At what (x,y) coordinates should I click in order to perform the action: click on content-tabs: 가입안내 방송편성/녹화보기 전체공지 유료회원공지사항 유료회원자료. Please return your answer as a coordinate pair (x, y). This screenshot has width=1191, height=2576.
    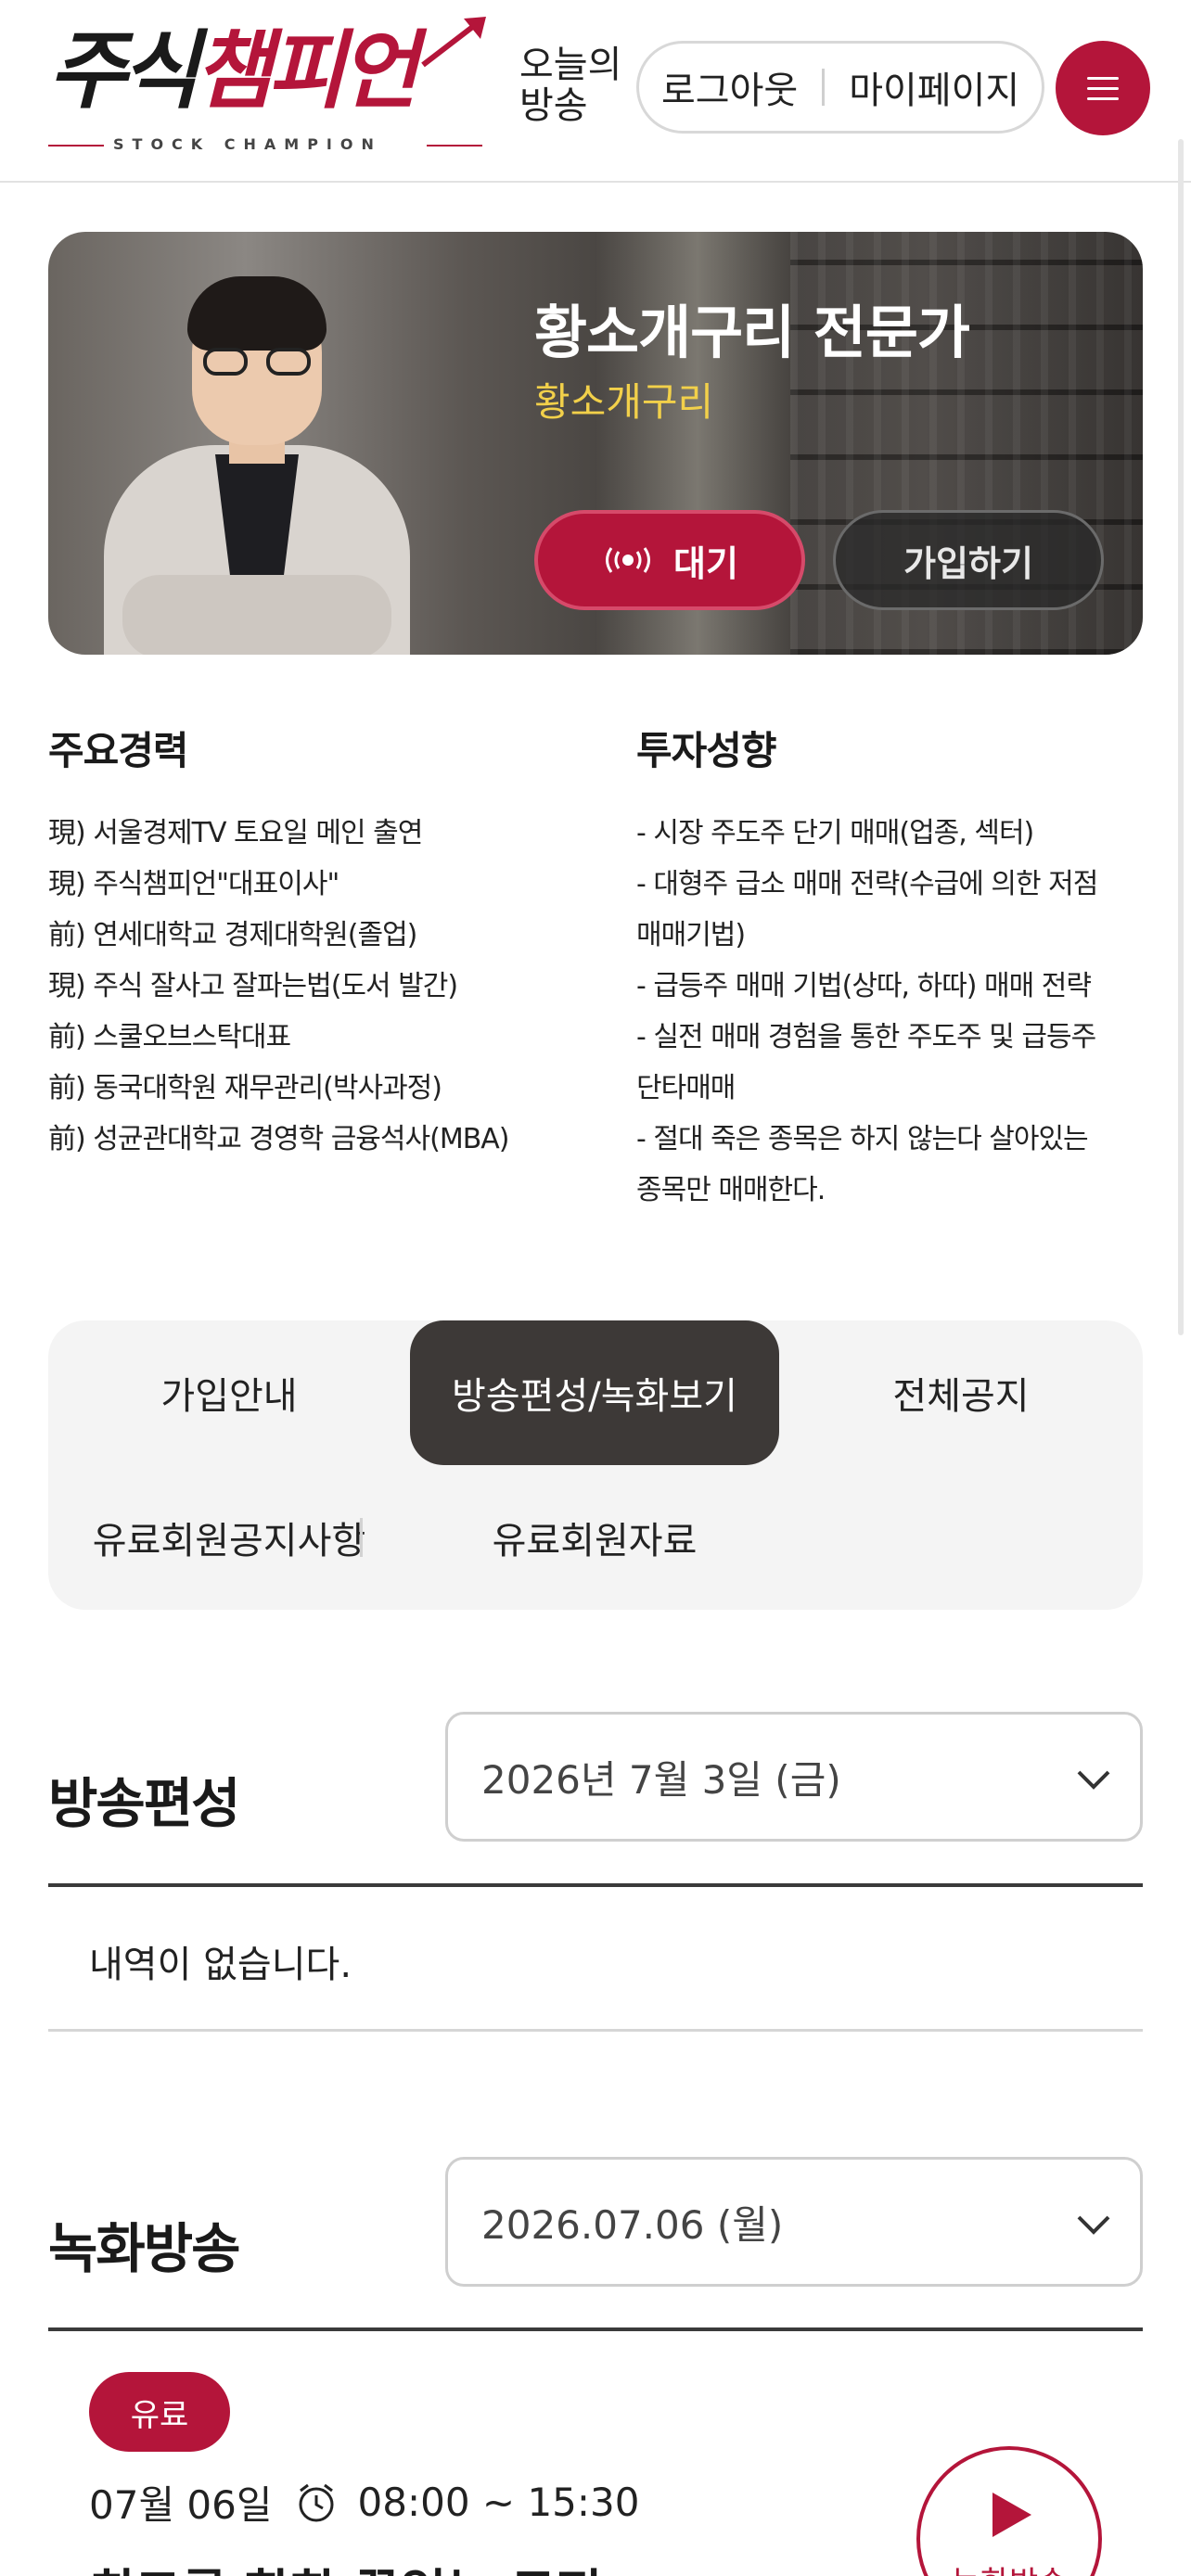
    Looking at the image, I should click on (595, 1465).